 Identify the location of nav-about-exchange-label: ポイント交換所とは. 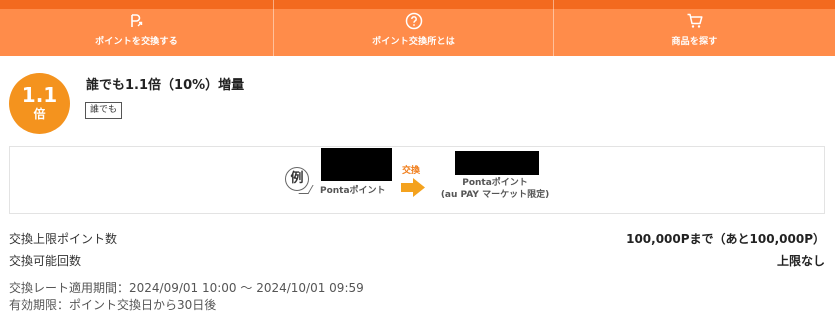
(413, 42).